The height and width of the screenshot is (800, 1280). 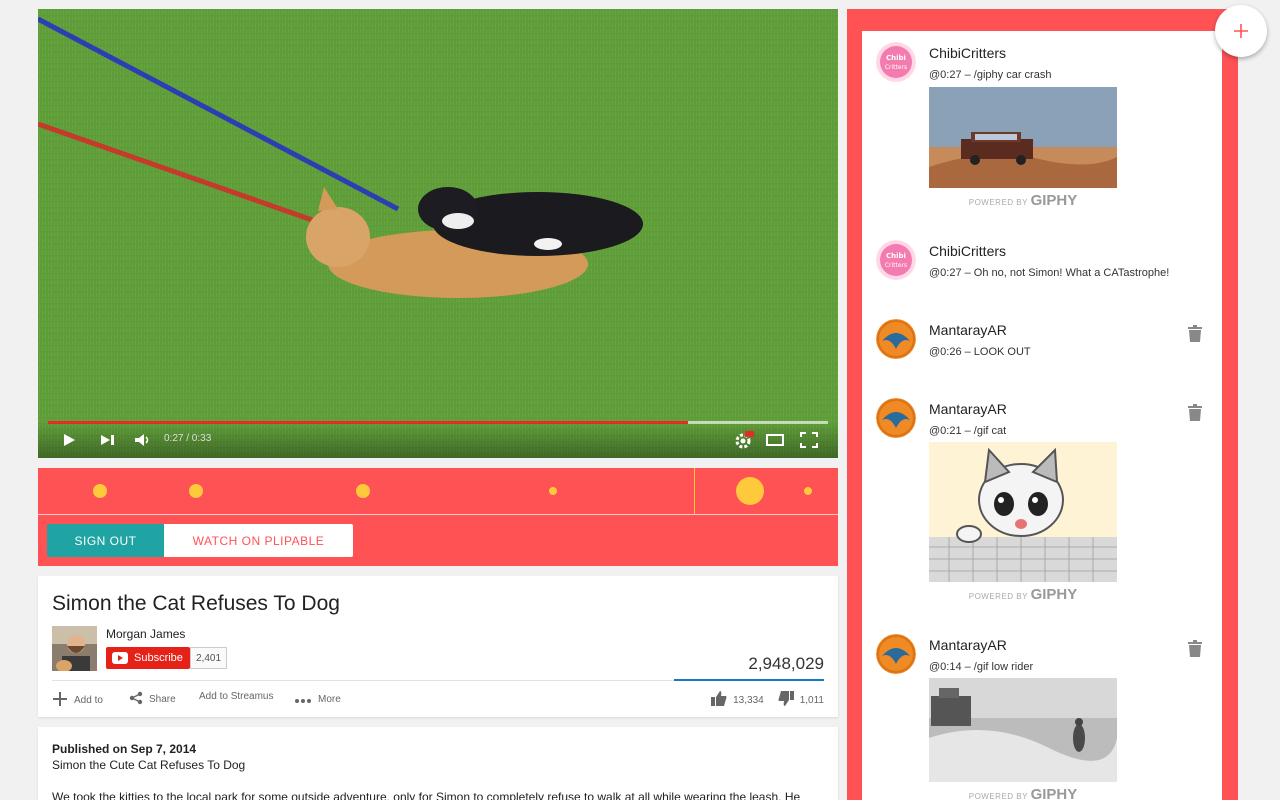 I want to click on more-button: More, so click(x=317, y=699).